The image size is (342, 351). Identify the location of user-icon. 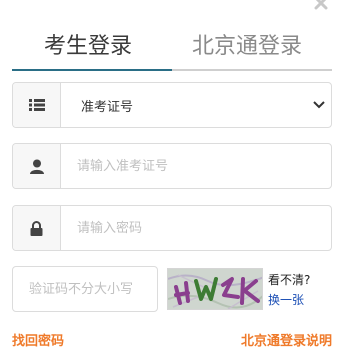
(36, 166).